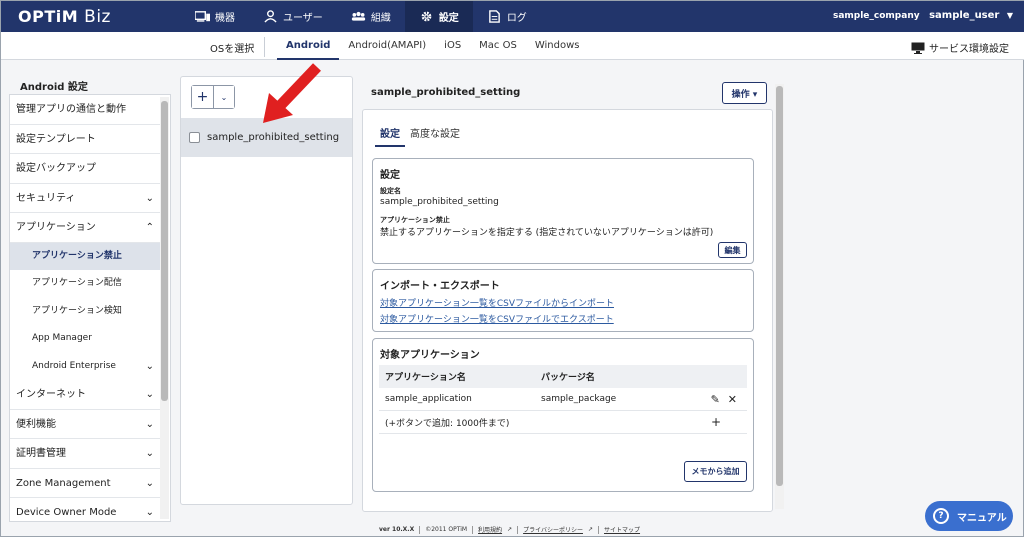 The width and height of the screenshot is (1024, 537). I want to click on service-environment-label: サービス環境設定, so click(969, 49).